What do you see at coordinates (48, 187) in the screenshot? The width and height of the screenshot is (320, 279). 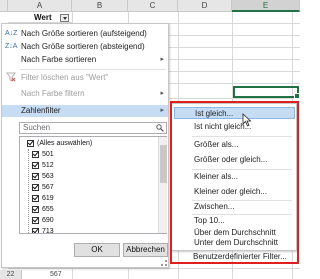 I see `list-item-label: 567` at bounding box center [48, 187].